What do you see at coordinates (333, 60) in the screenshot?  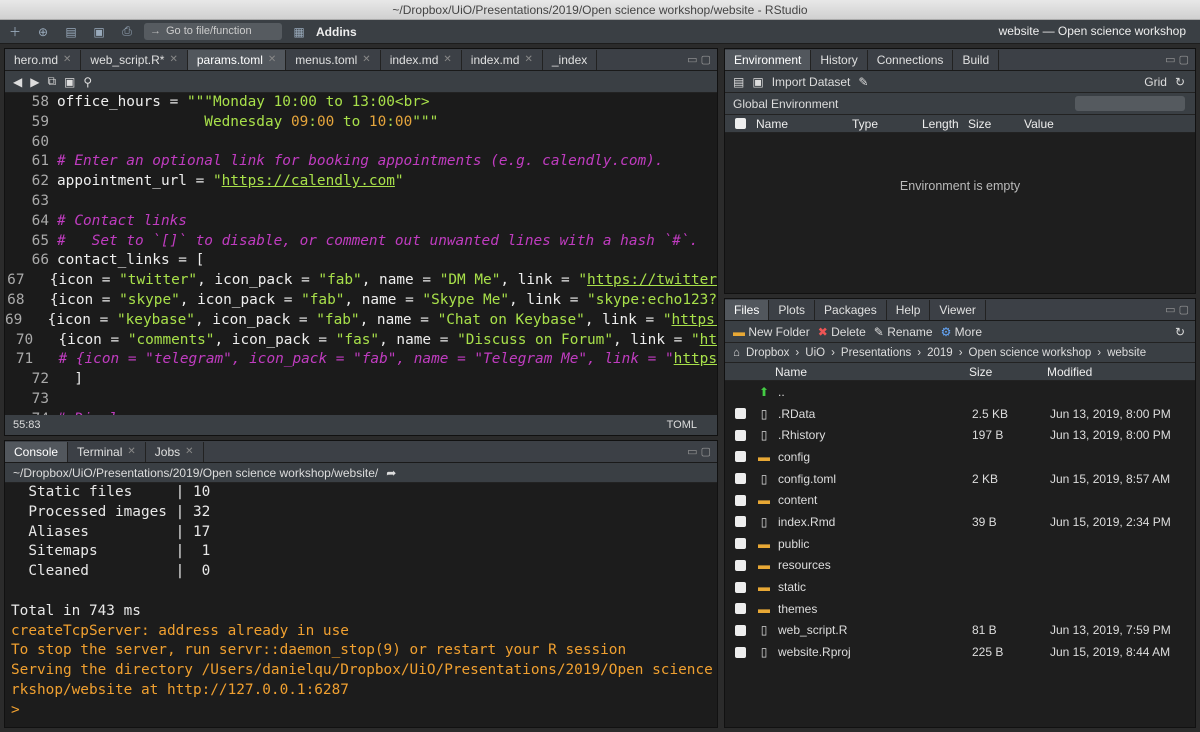 I see `editor-tab: menus.toml ✕` at bounding box center [333, 60].